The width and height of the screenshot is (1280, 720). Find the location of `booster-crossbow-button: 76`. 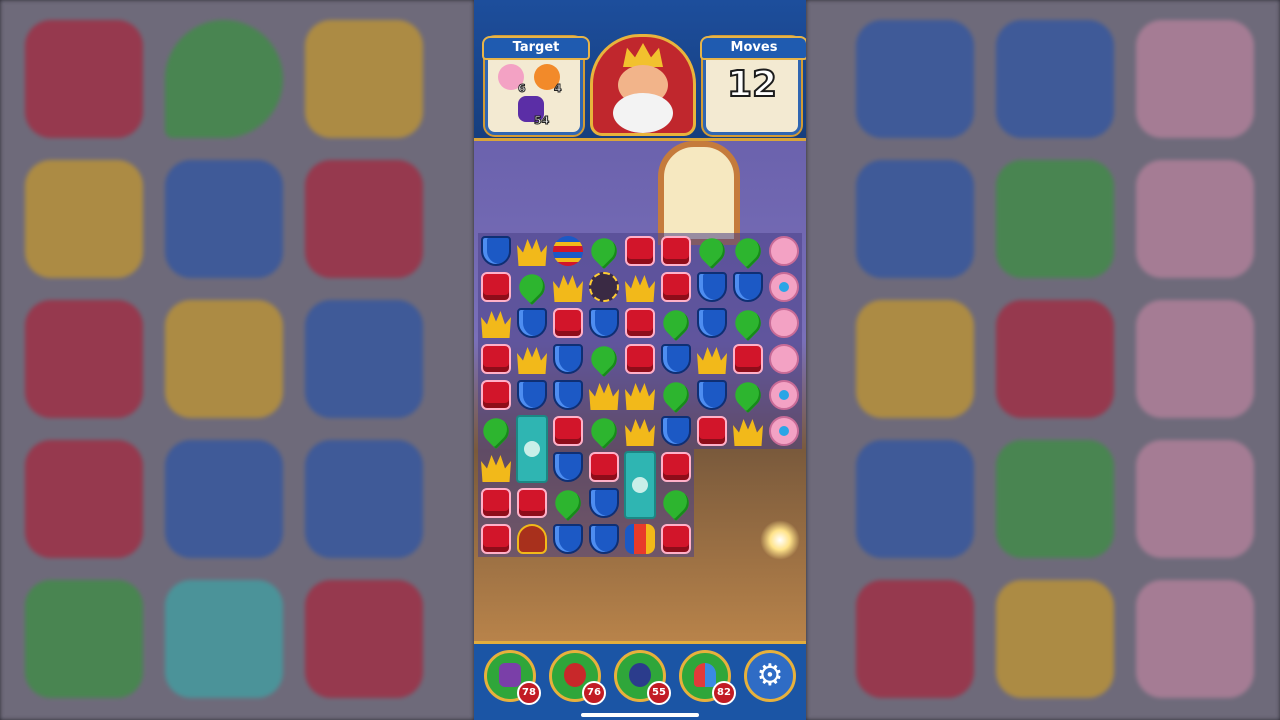

booster-crossbow-button: 76 is located at coordinates (577, 677).